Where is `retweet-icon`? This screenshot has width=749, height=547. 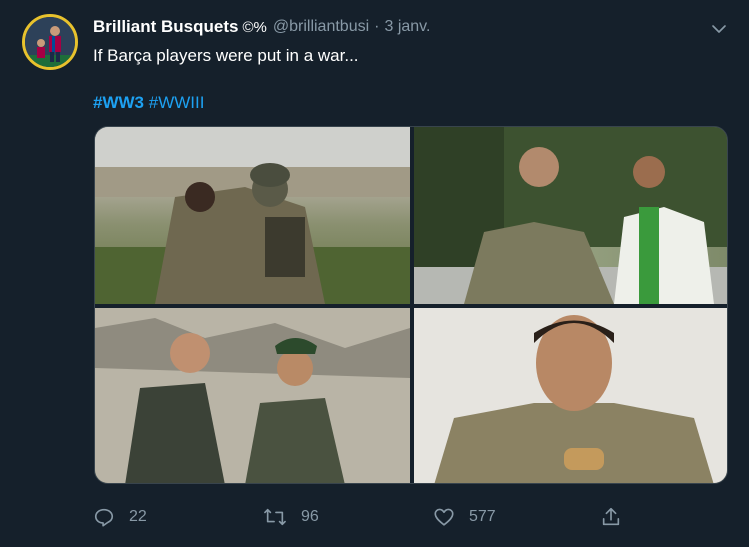 retweet-icon is located at coordinates (275, 517).